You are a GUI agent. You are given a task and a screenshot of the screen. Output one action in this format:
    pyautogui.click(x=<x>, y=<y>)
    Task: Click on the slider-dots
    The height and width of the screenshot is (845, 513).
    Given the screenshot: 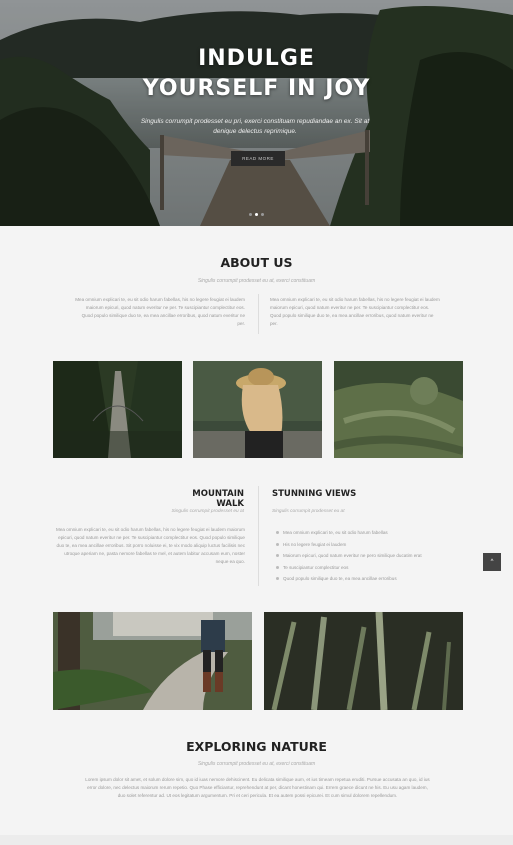 What is the action you would take?
    pyautogui.click(x=256, y=214)
    